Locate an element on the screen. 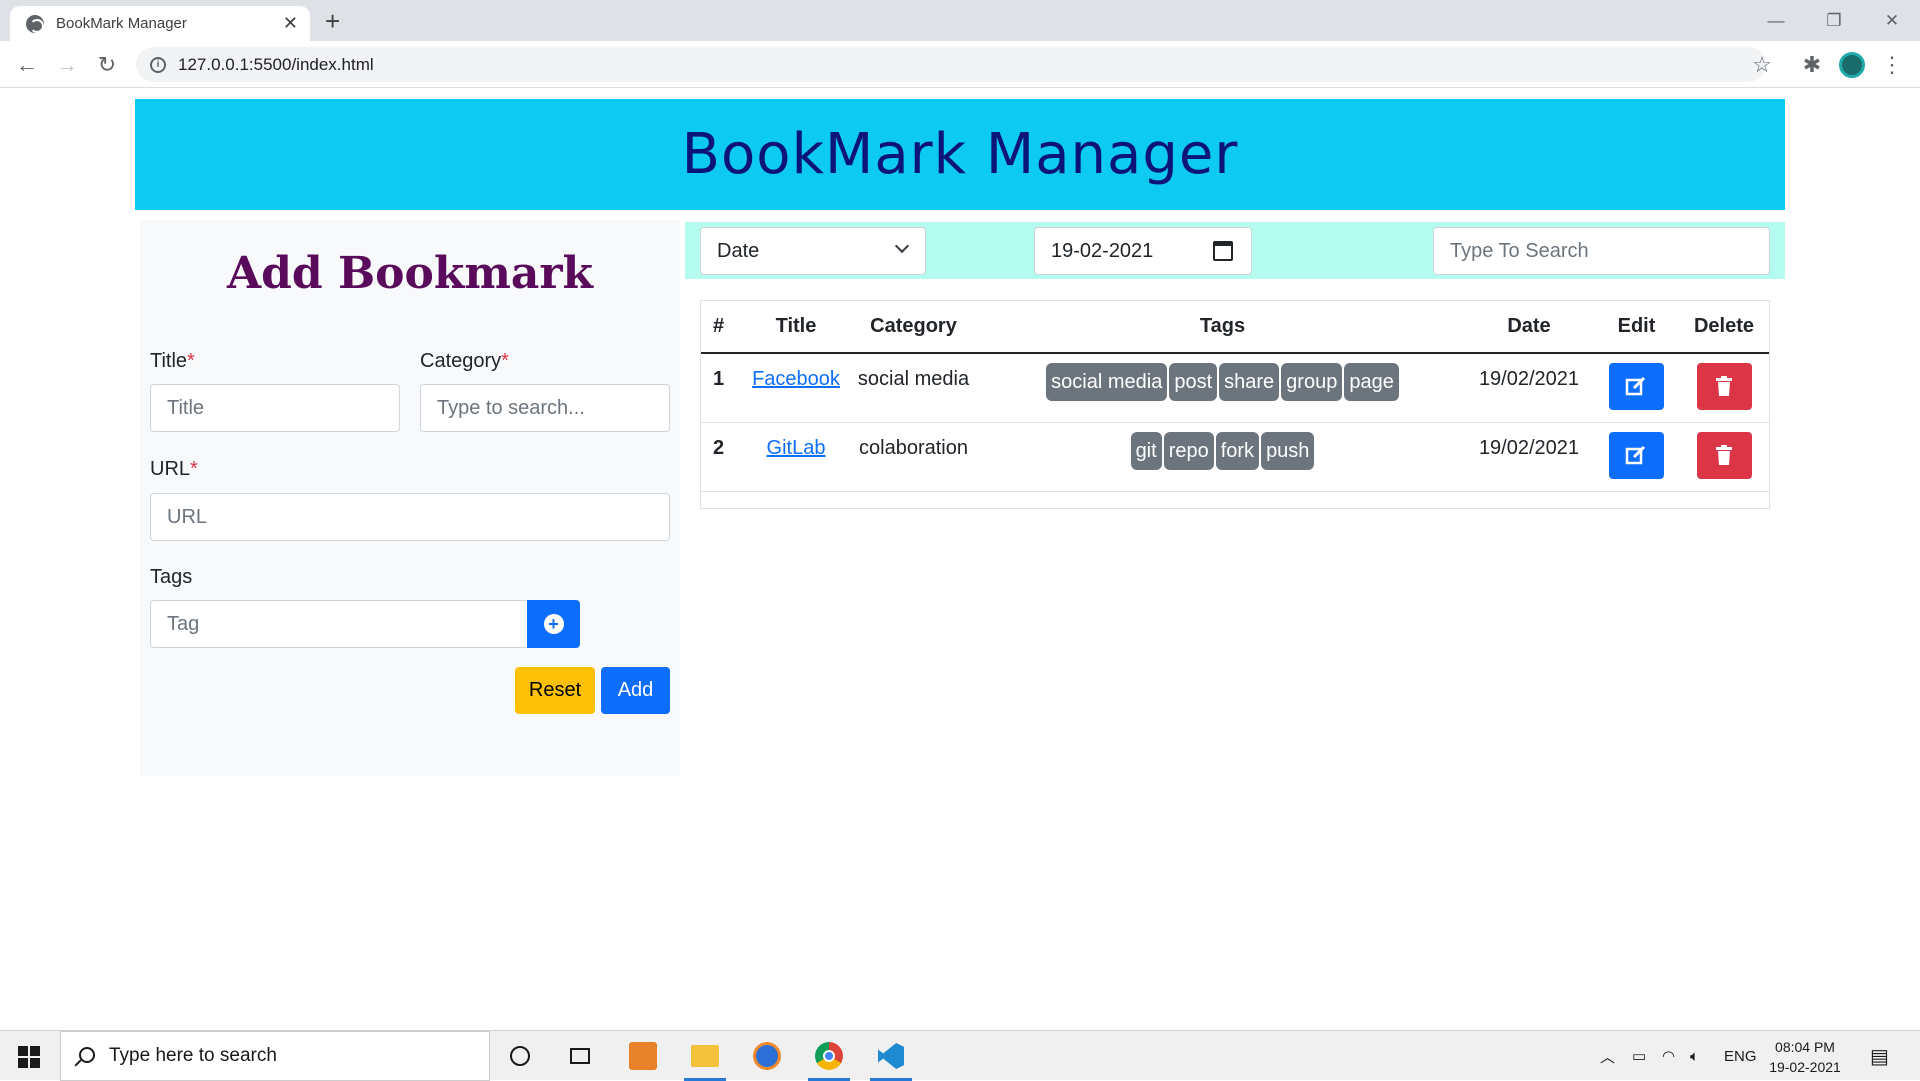  vscode-icon is located at coordinates (891, 1056).